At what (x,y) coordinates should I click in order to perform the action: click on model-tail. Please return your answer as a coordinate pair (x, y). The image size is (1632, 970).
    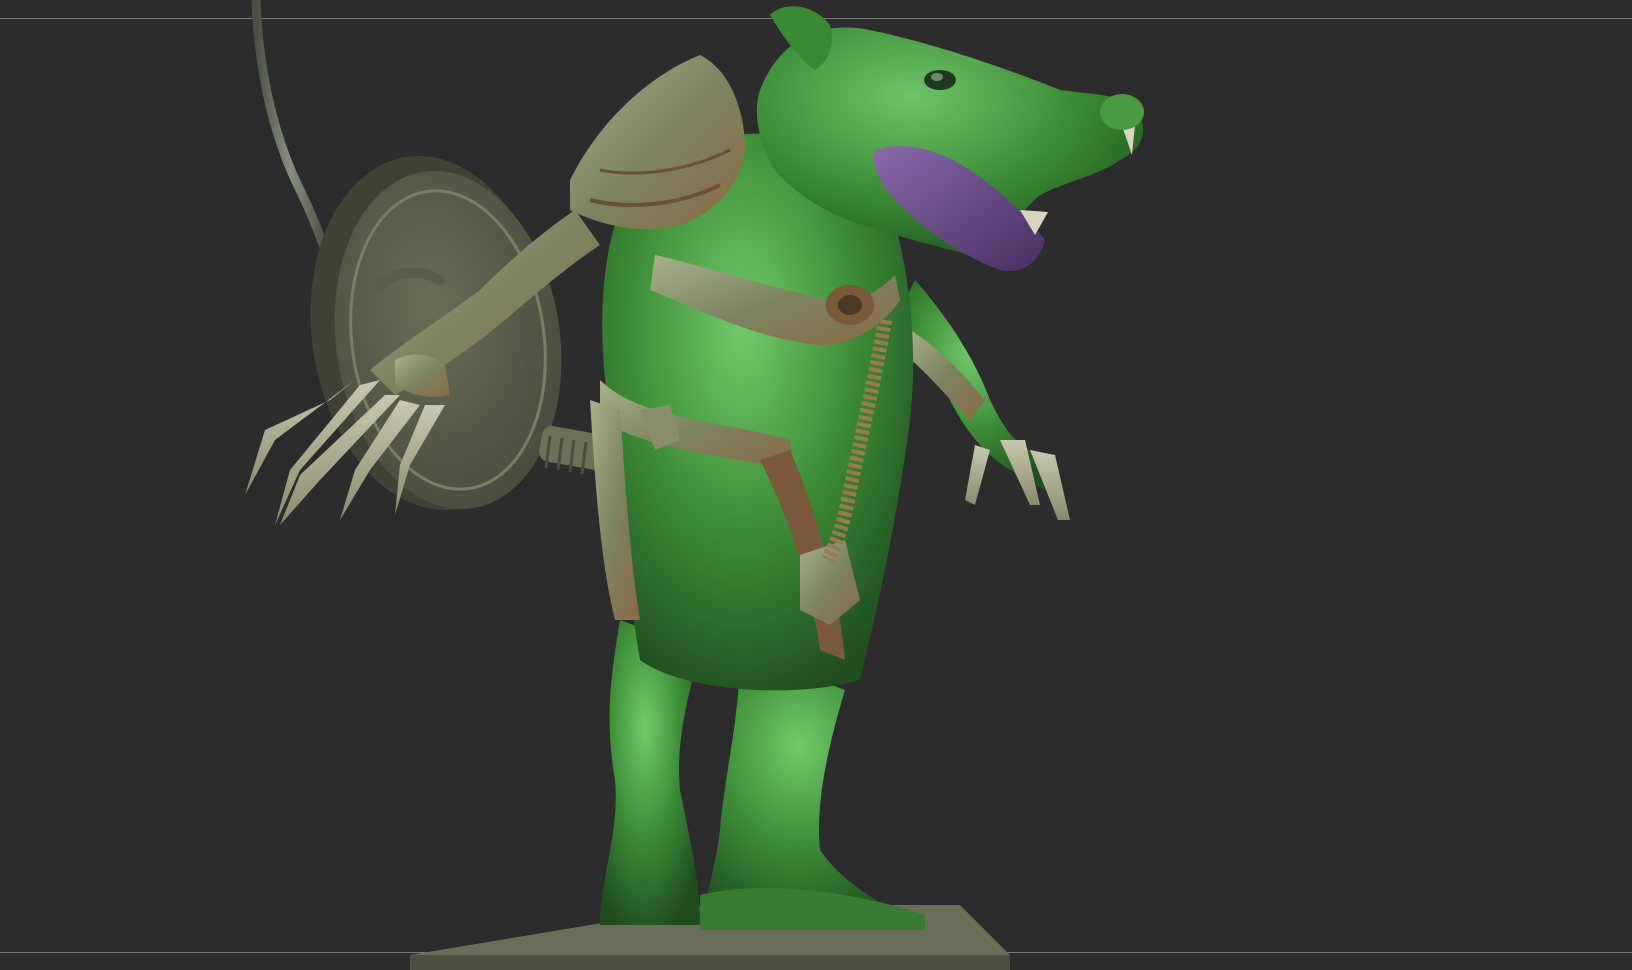
    Looking at the image, I should click on (290, 127).